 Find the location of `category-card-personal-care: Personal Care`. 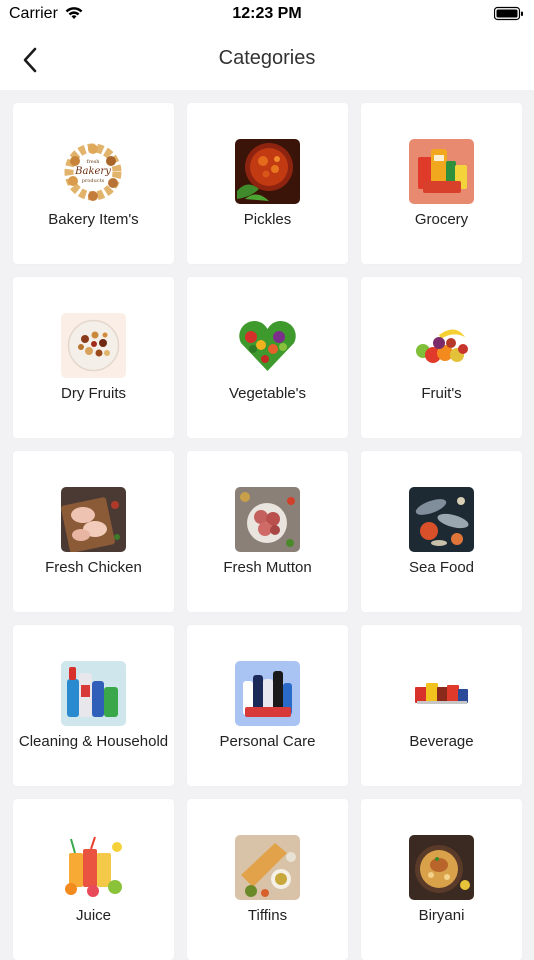

category-card-personal-care: Personal Care is located at coordinates (267, 705).